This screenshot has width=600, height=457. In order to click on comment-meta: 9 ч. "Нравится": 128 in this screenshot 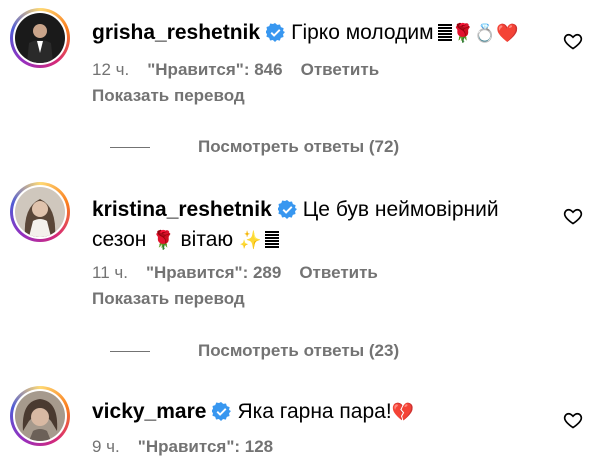, I will do `click(182, 447)`.